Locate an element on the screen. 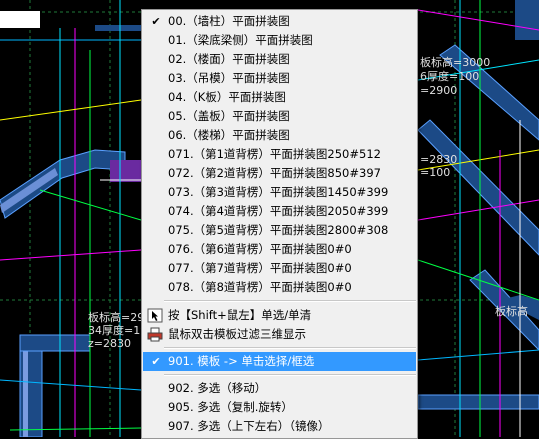 The width and height of the screenshot is (539, 439). menu-item-label: 077.（第7道背楞）平面拼装图0#0 is located at coordinates (260, 268).